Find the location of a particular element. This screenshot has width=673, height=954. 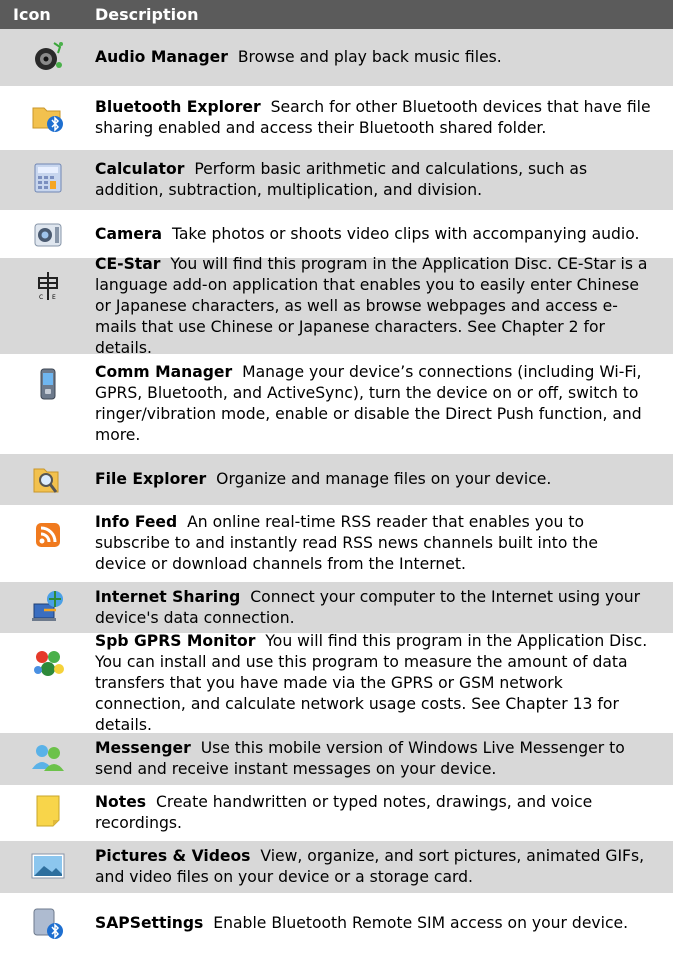

internet-sharing-icon is located at coordinates (47, 606).